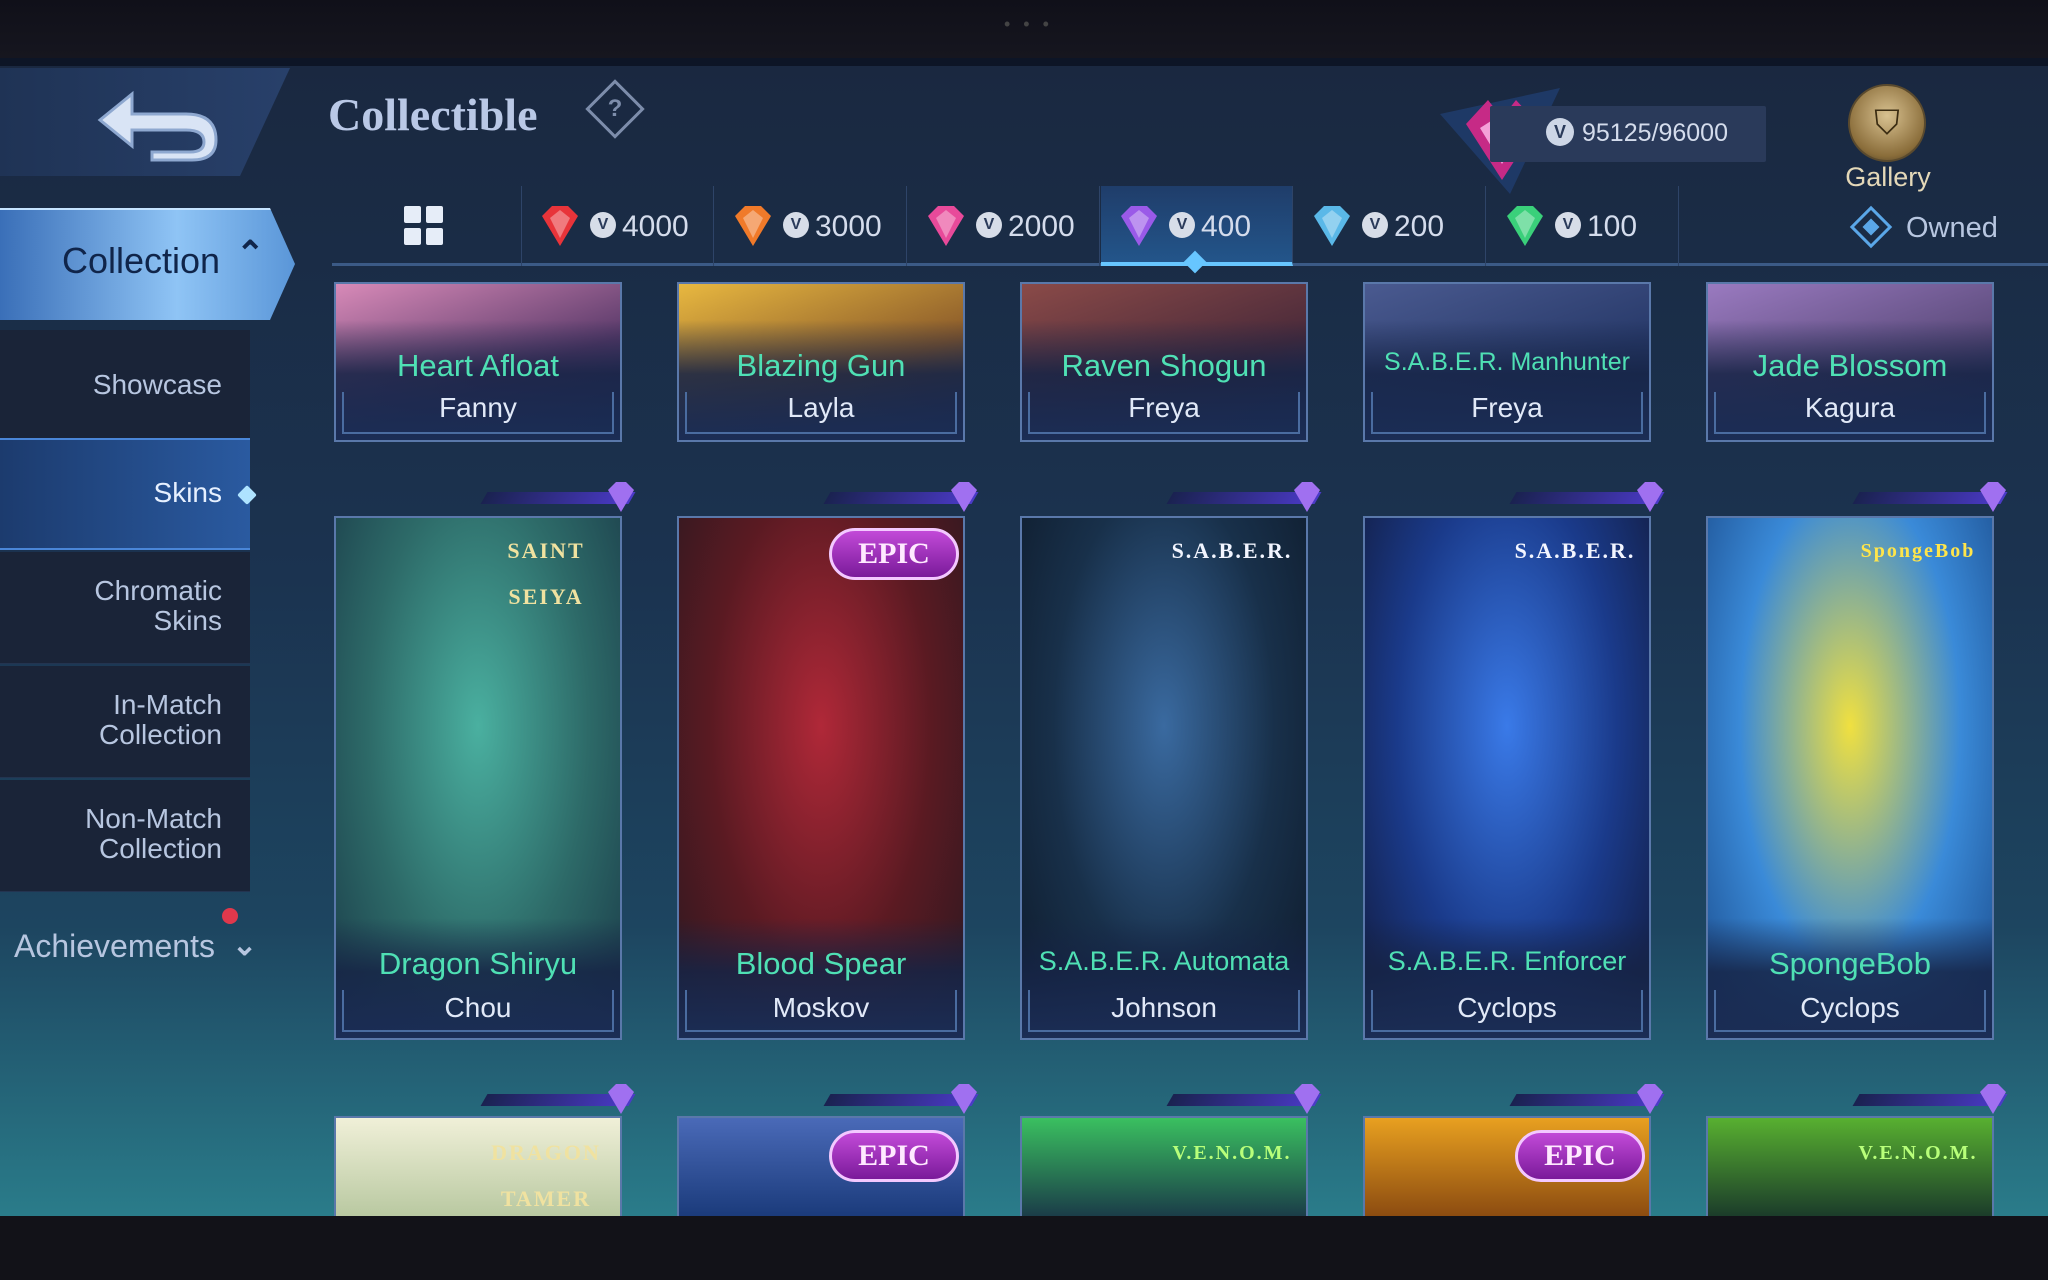 The height and width of the screenshot is (1280, 2048). I want to click on skin-name: S.A.B.E.R. Enforcer, so click(1507, 961).